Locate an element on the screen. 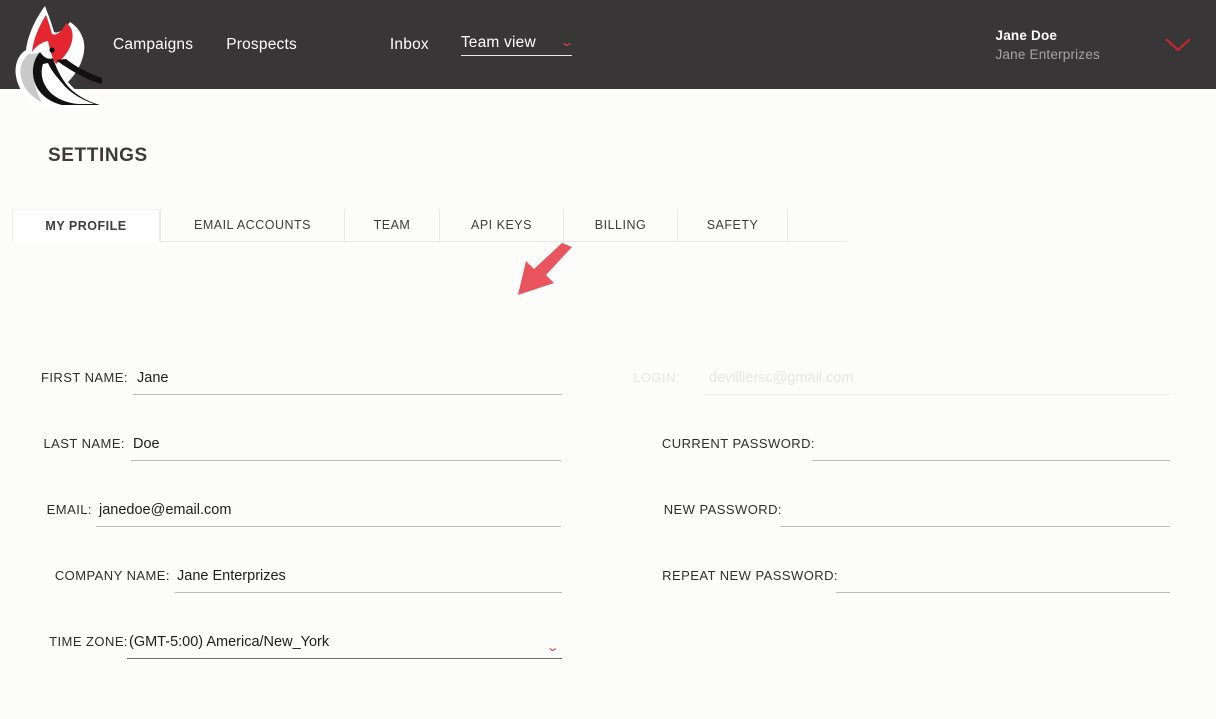  tab-my-profile: MY PROFILE is located at coordinates (86, 225).